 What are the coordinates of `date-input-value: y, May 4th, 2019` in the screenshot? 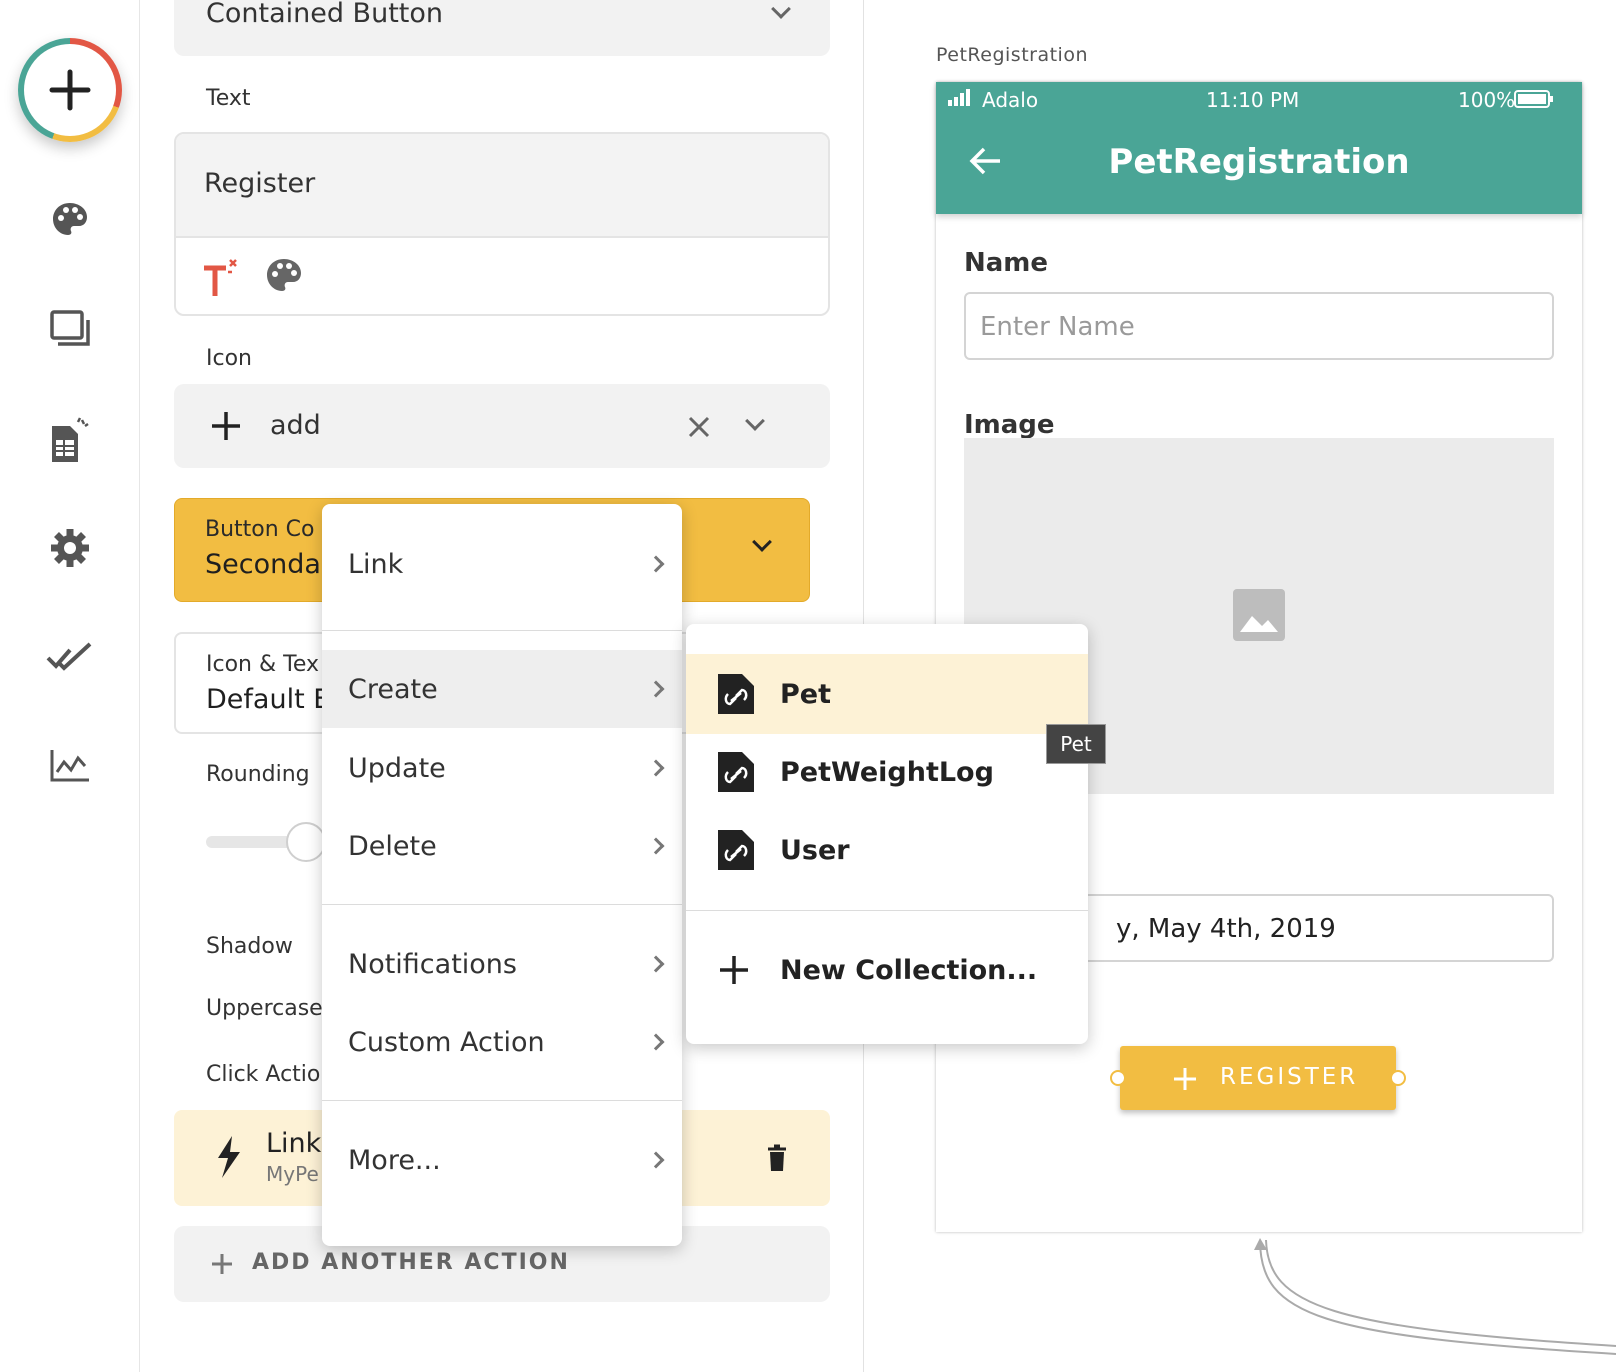 It's located at (1226, 929).